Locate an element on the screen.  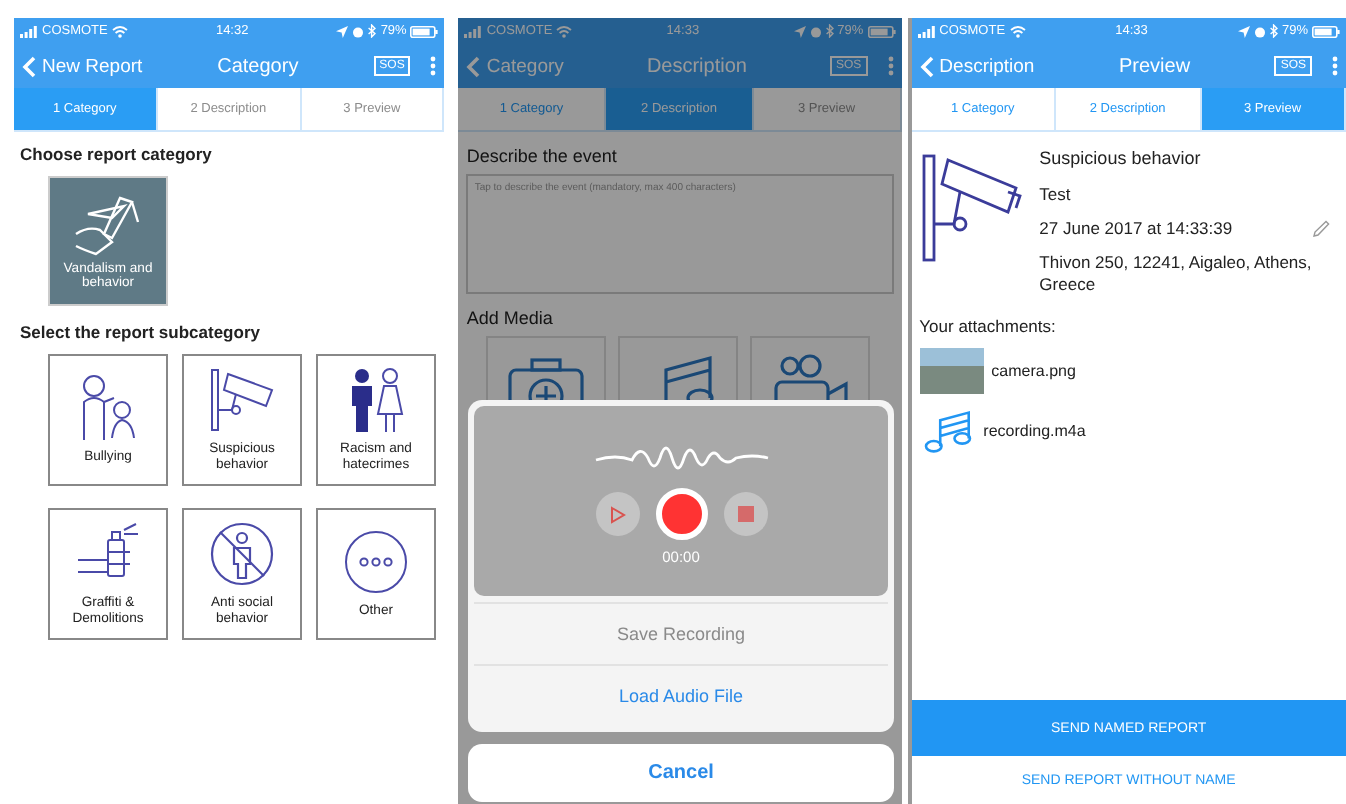
screen-title: Preview is located at coordinates (1154, 66).